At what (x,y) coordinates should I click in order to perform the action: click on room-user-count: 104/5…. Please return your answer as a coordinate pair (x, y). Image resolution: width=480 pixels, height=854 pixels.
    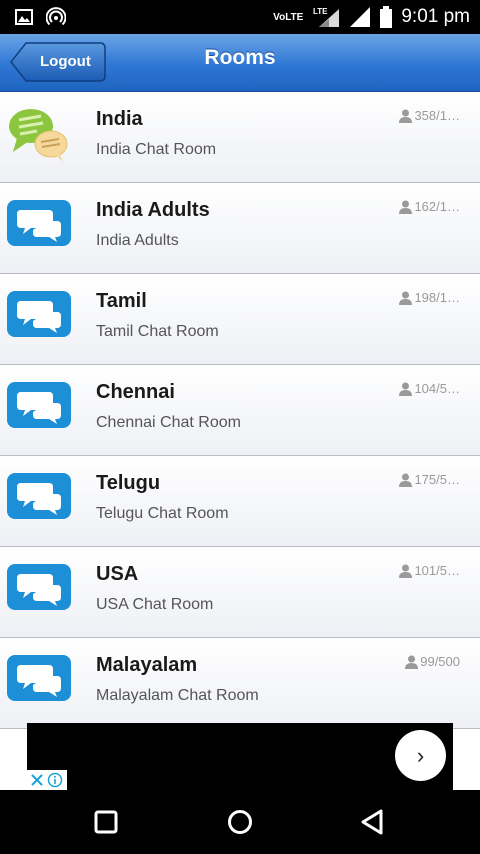
    Looking at the image, I should click on (429, 388).